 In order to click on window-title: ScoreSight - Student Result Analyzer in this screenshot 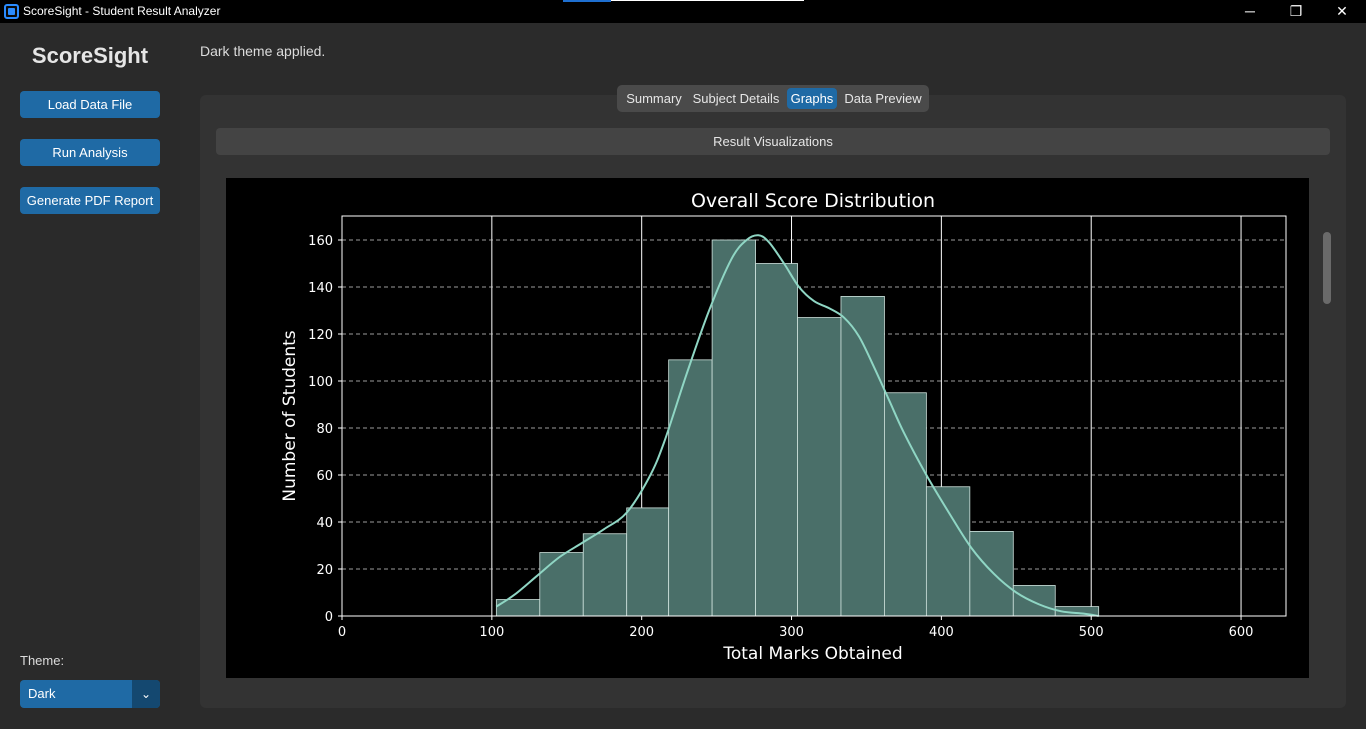, I will do `click(122, 11)`.